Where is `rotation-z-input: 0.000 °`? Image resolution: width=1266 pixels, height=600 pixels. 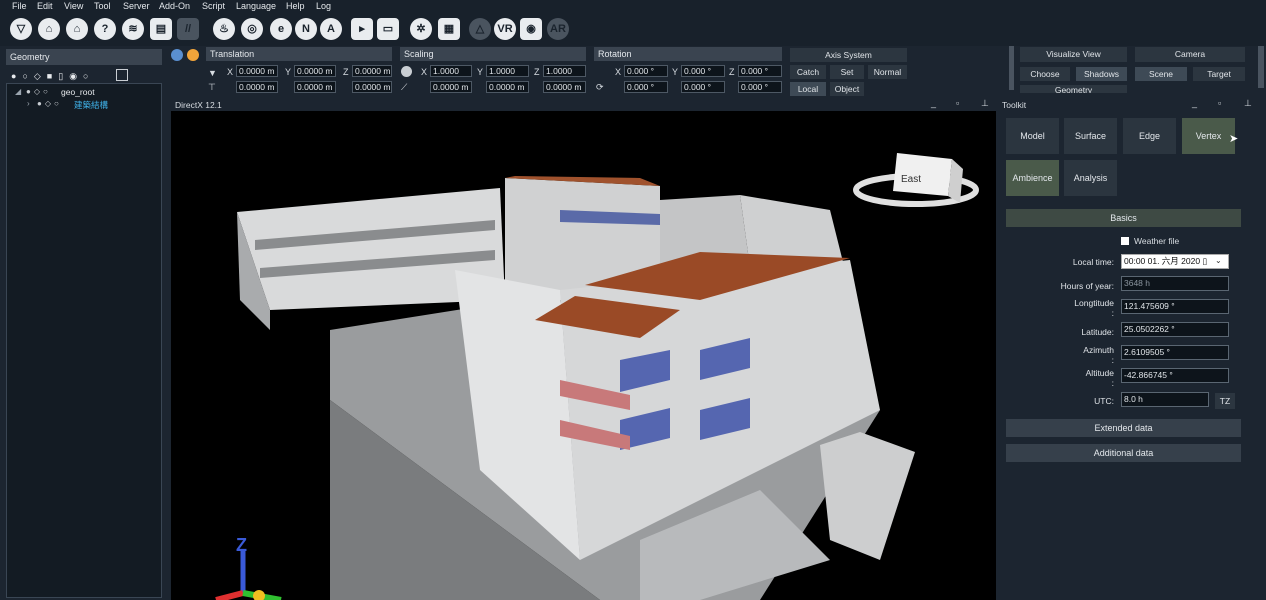 rotation-z-input: 0.000 ° is located at coordinates (760, 71).